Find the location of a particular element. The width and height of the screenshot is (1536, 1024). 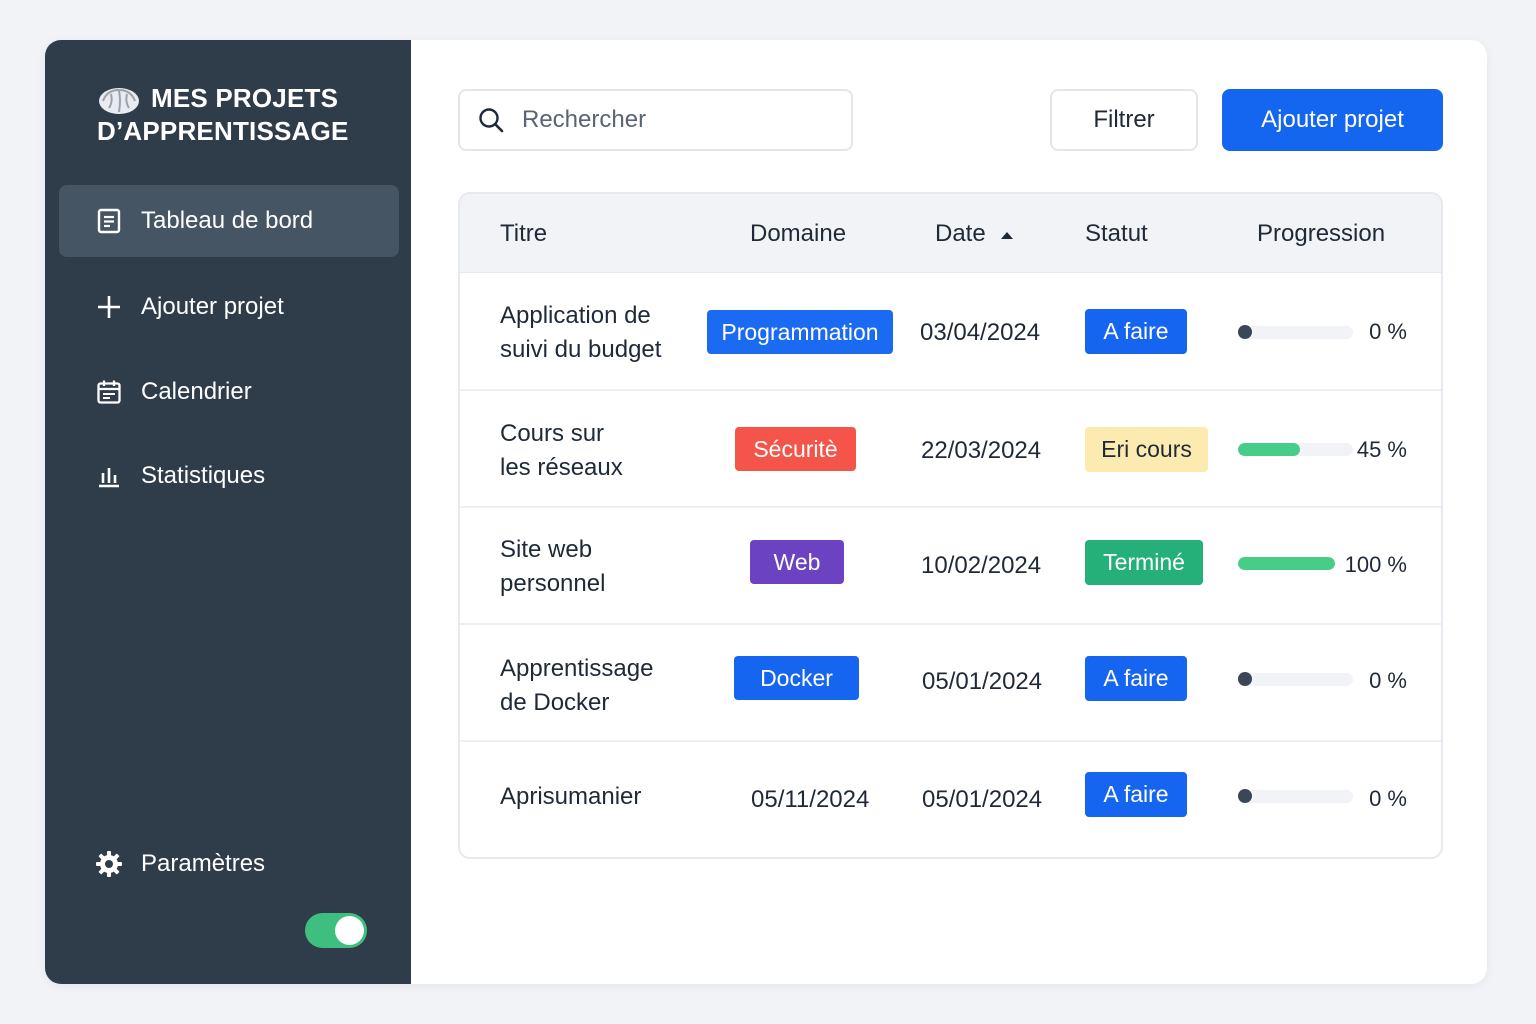

add-project-button: Ajouter projet is located at coordinates (1332, 120).